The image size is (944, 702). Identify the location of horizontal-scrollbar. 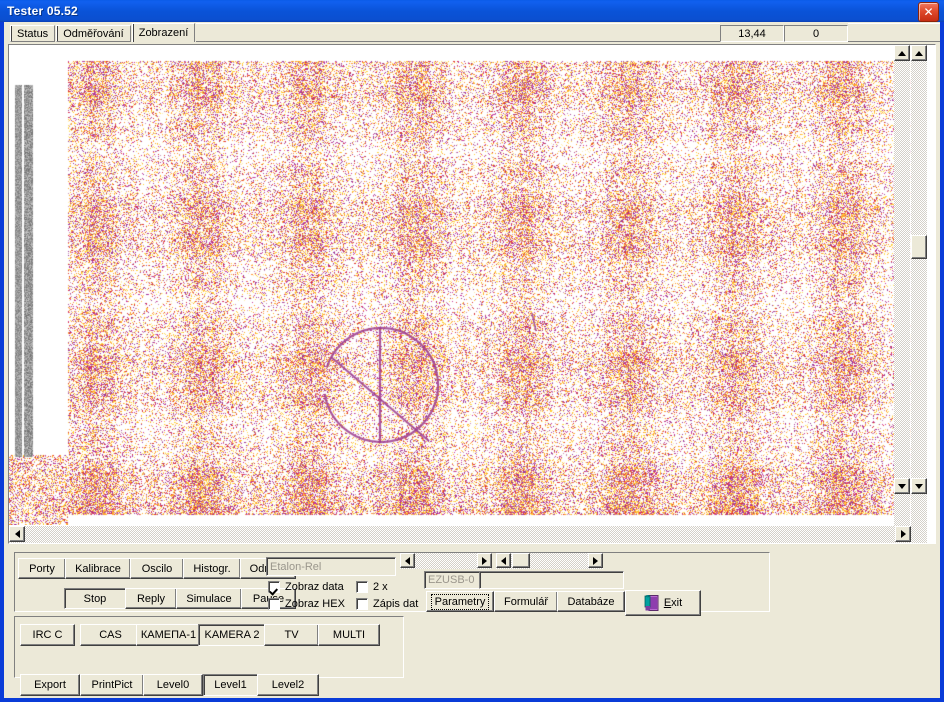
(460, 534).